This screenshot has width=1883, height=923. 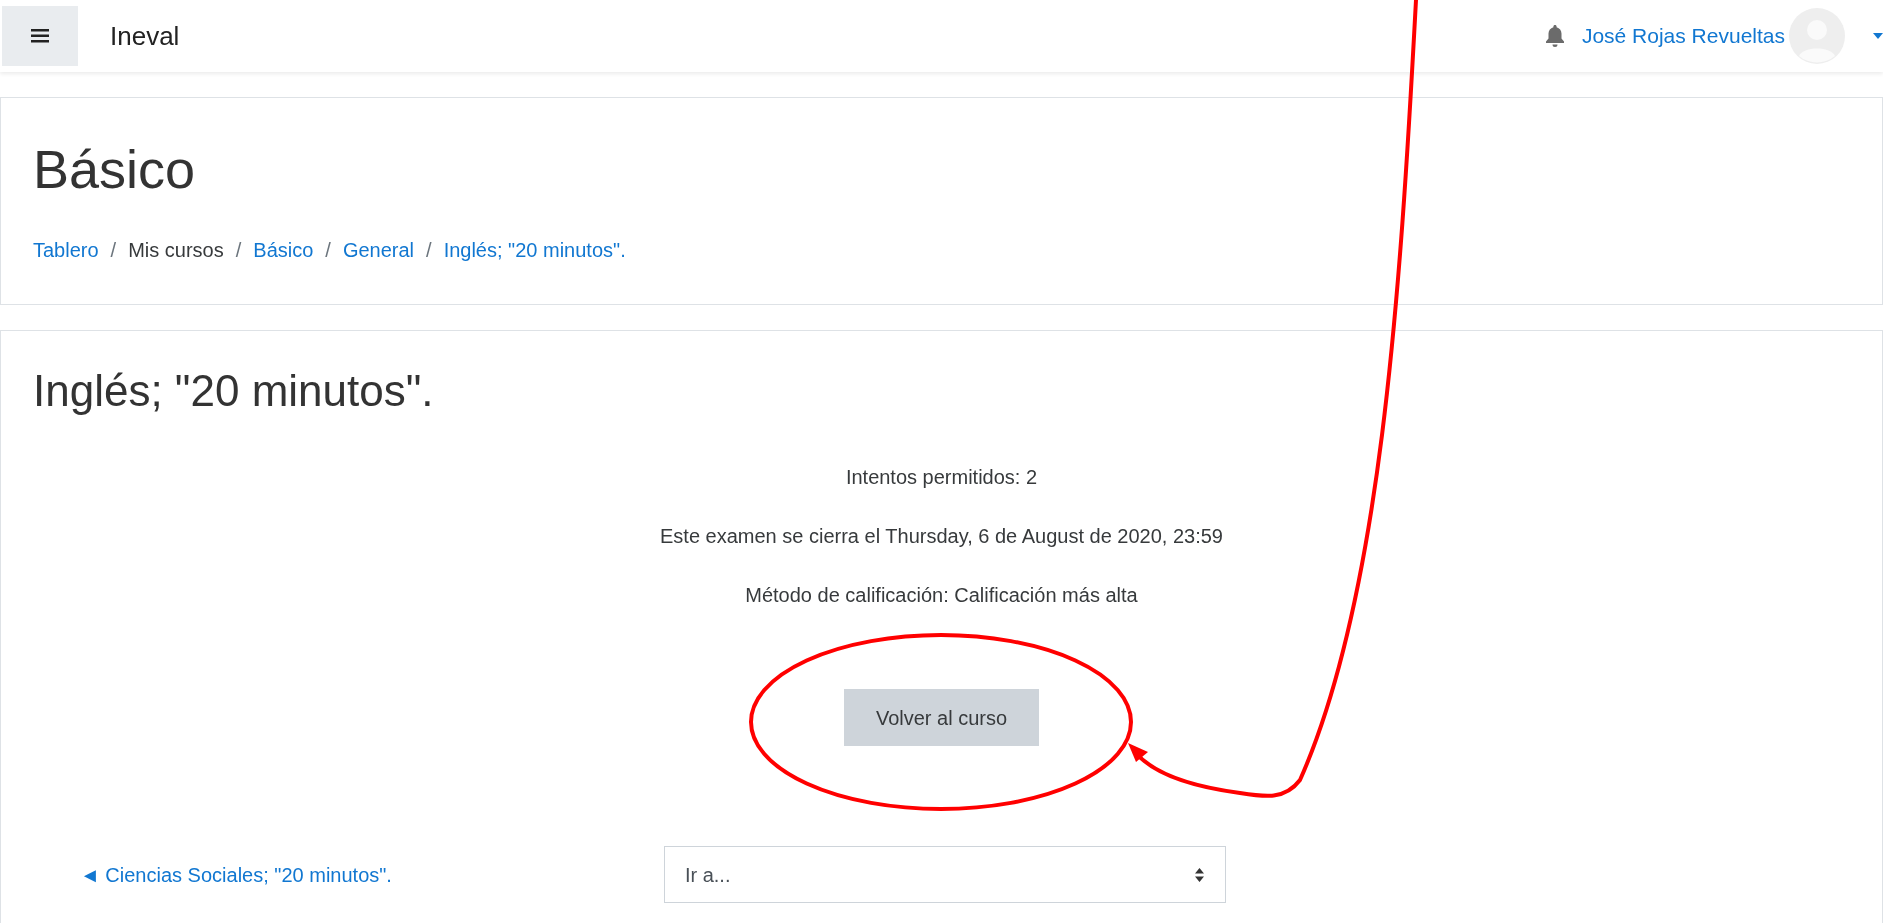 I want to click on breadcrumb-item: Mis cursos, so click(x=176, y=250).